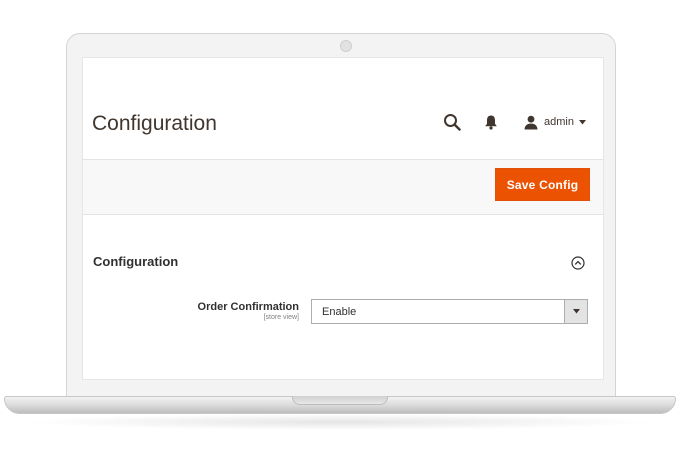 This screenshot has height=450, width=680. I want to click on bell-icon, so click(491, 122).